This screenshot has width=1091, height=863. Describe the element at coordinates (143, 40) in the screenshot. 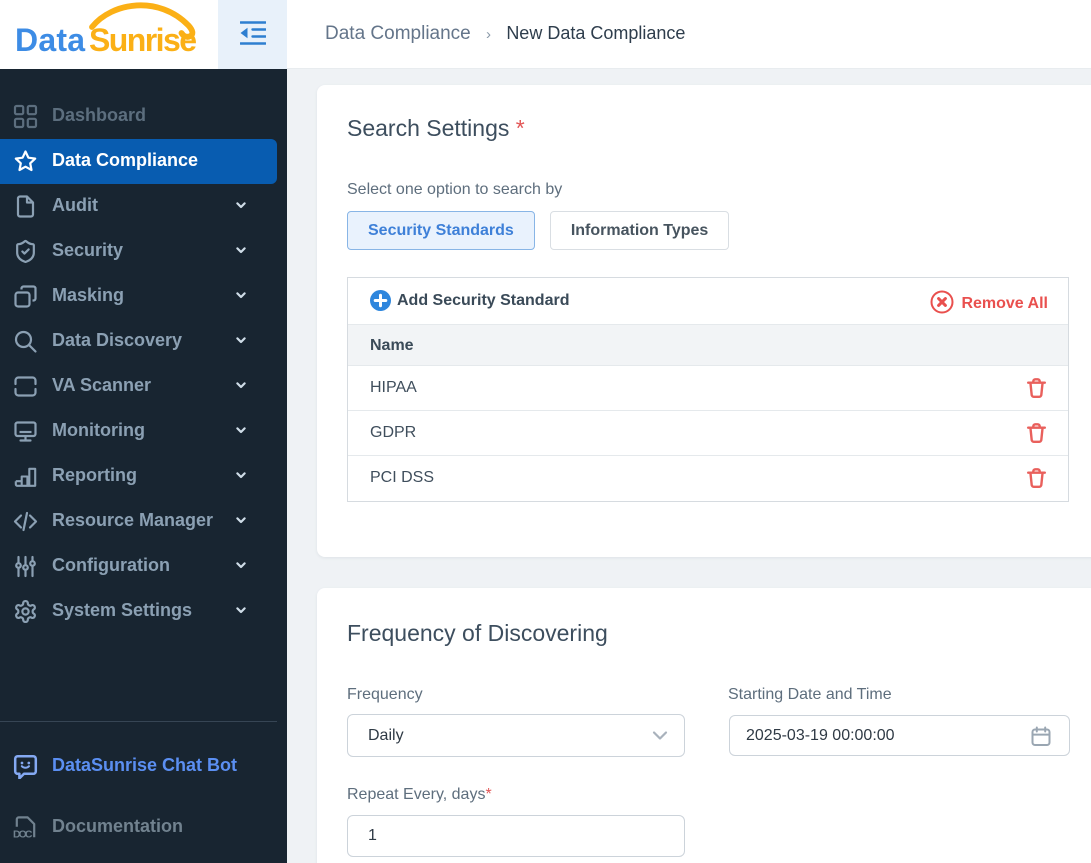

I see `svg-text: Sunrise` at that location.